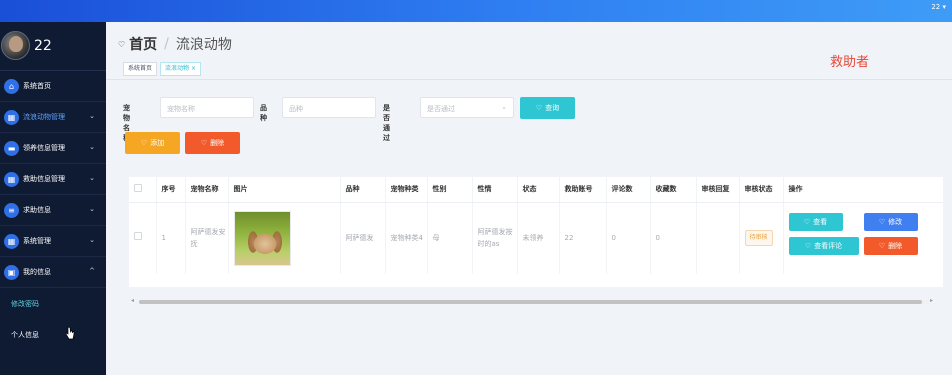 This screenshot has height=375, width=952. What do you see at coordinates (673, 190) in the screenshot?
I see `column-header: 收藏数` at bounding box center [673, 190].